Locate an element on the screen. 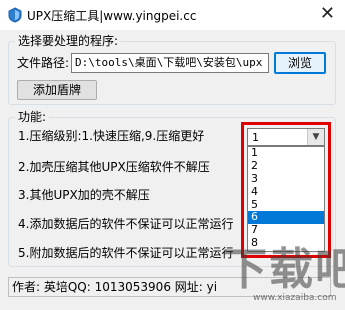 The width and height of the screenshot is (345, 310). program-group-title: 选择要处理的程序: is located at coordinates (68, 41).